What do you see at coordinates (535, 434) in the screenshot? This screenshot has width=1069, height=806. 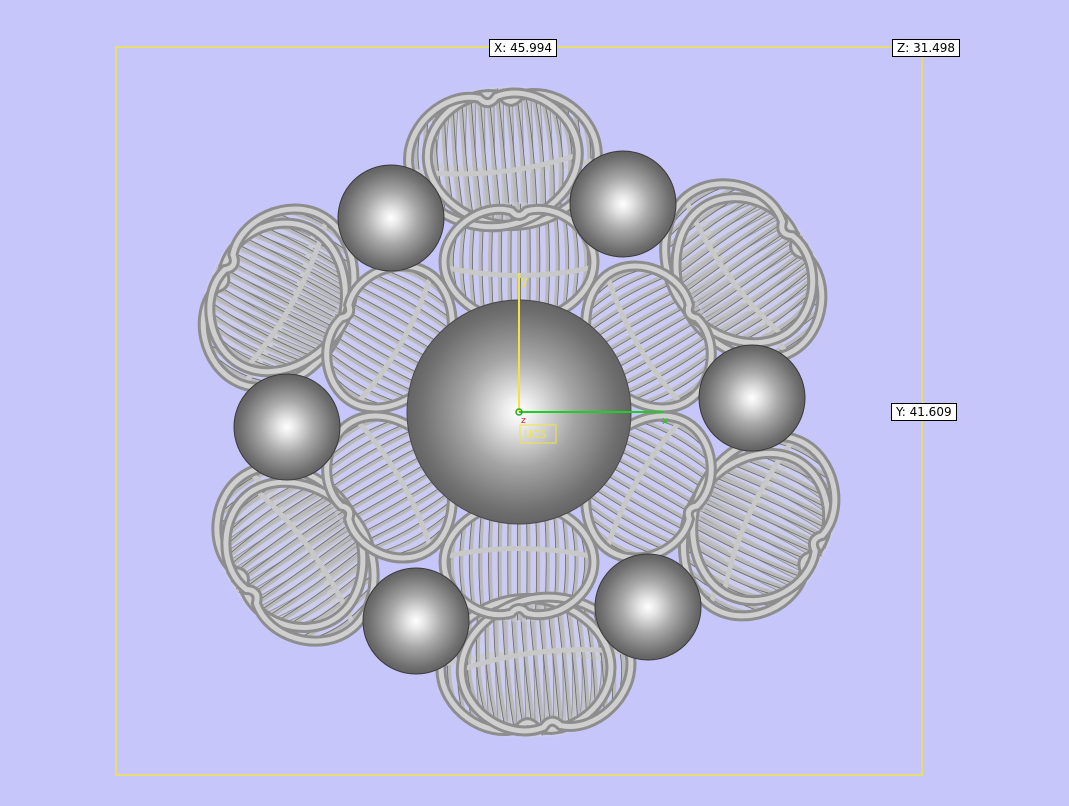 I see `ucs-label: UCS` at bounding box center [535, 434].